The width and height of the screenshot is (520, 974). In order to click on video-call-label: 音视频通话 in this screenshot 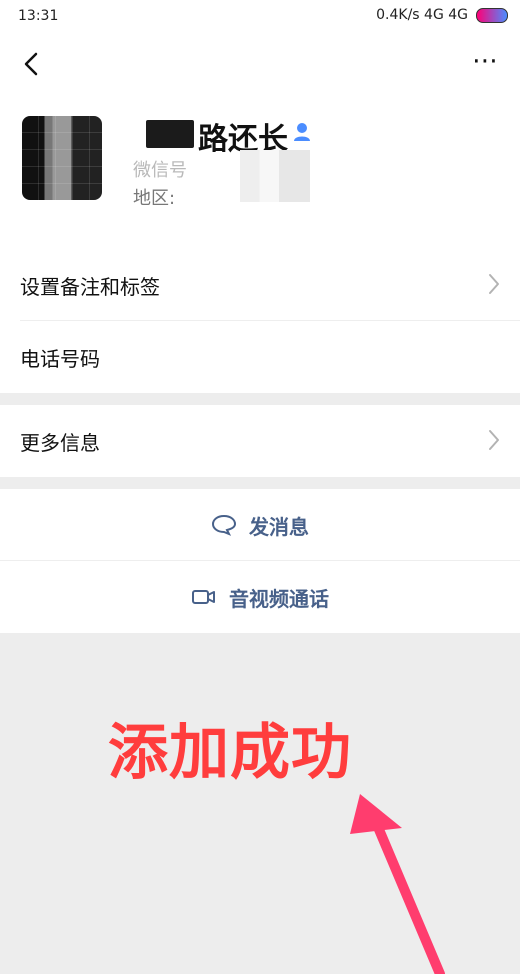, I will do `click(279, 598)`.